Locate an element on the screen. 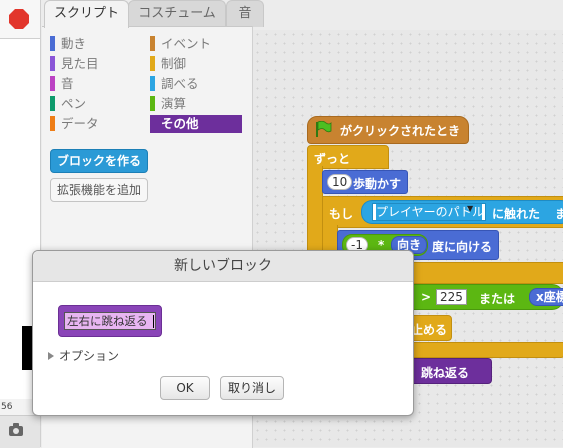  category-label: 音 is located at coordinates (67, 83).